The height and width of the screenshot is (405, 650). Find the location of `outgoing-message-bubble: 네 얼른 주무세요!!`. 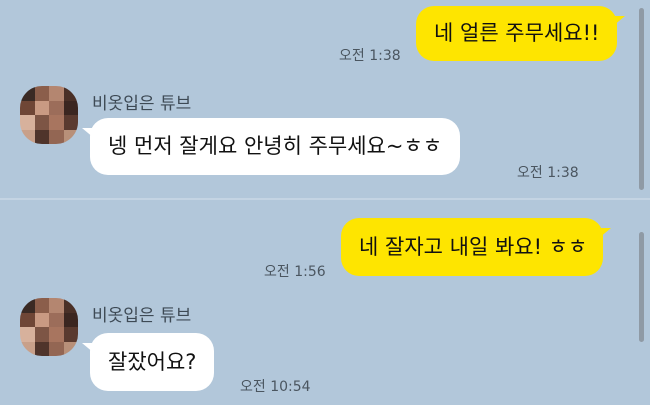

outgoing-message-bubble: 네 얼른 주무세요!! is located at coordinates (521, 33).